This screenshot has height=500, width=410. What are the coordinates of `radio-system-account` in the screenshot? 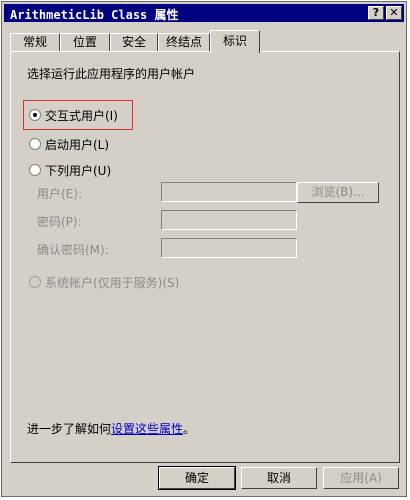 It's located at (35, 282).